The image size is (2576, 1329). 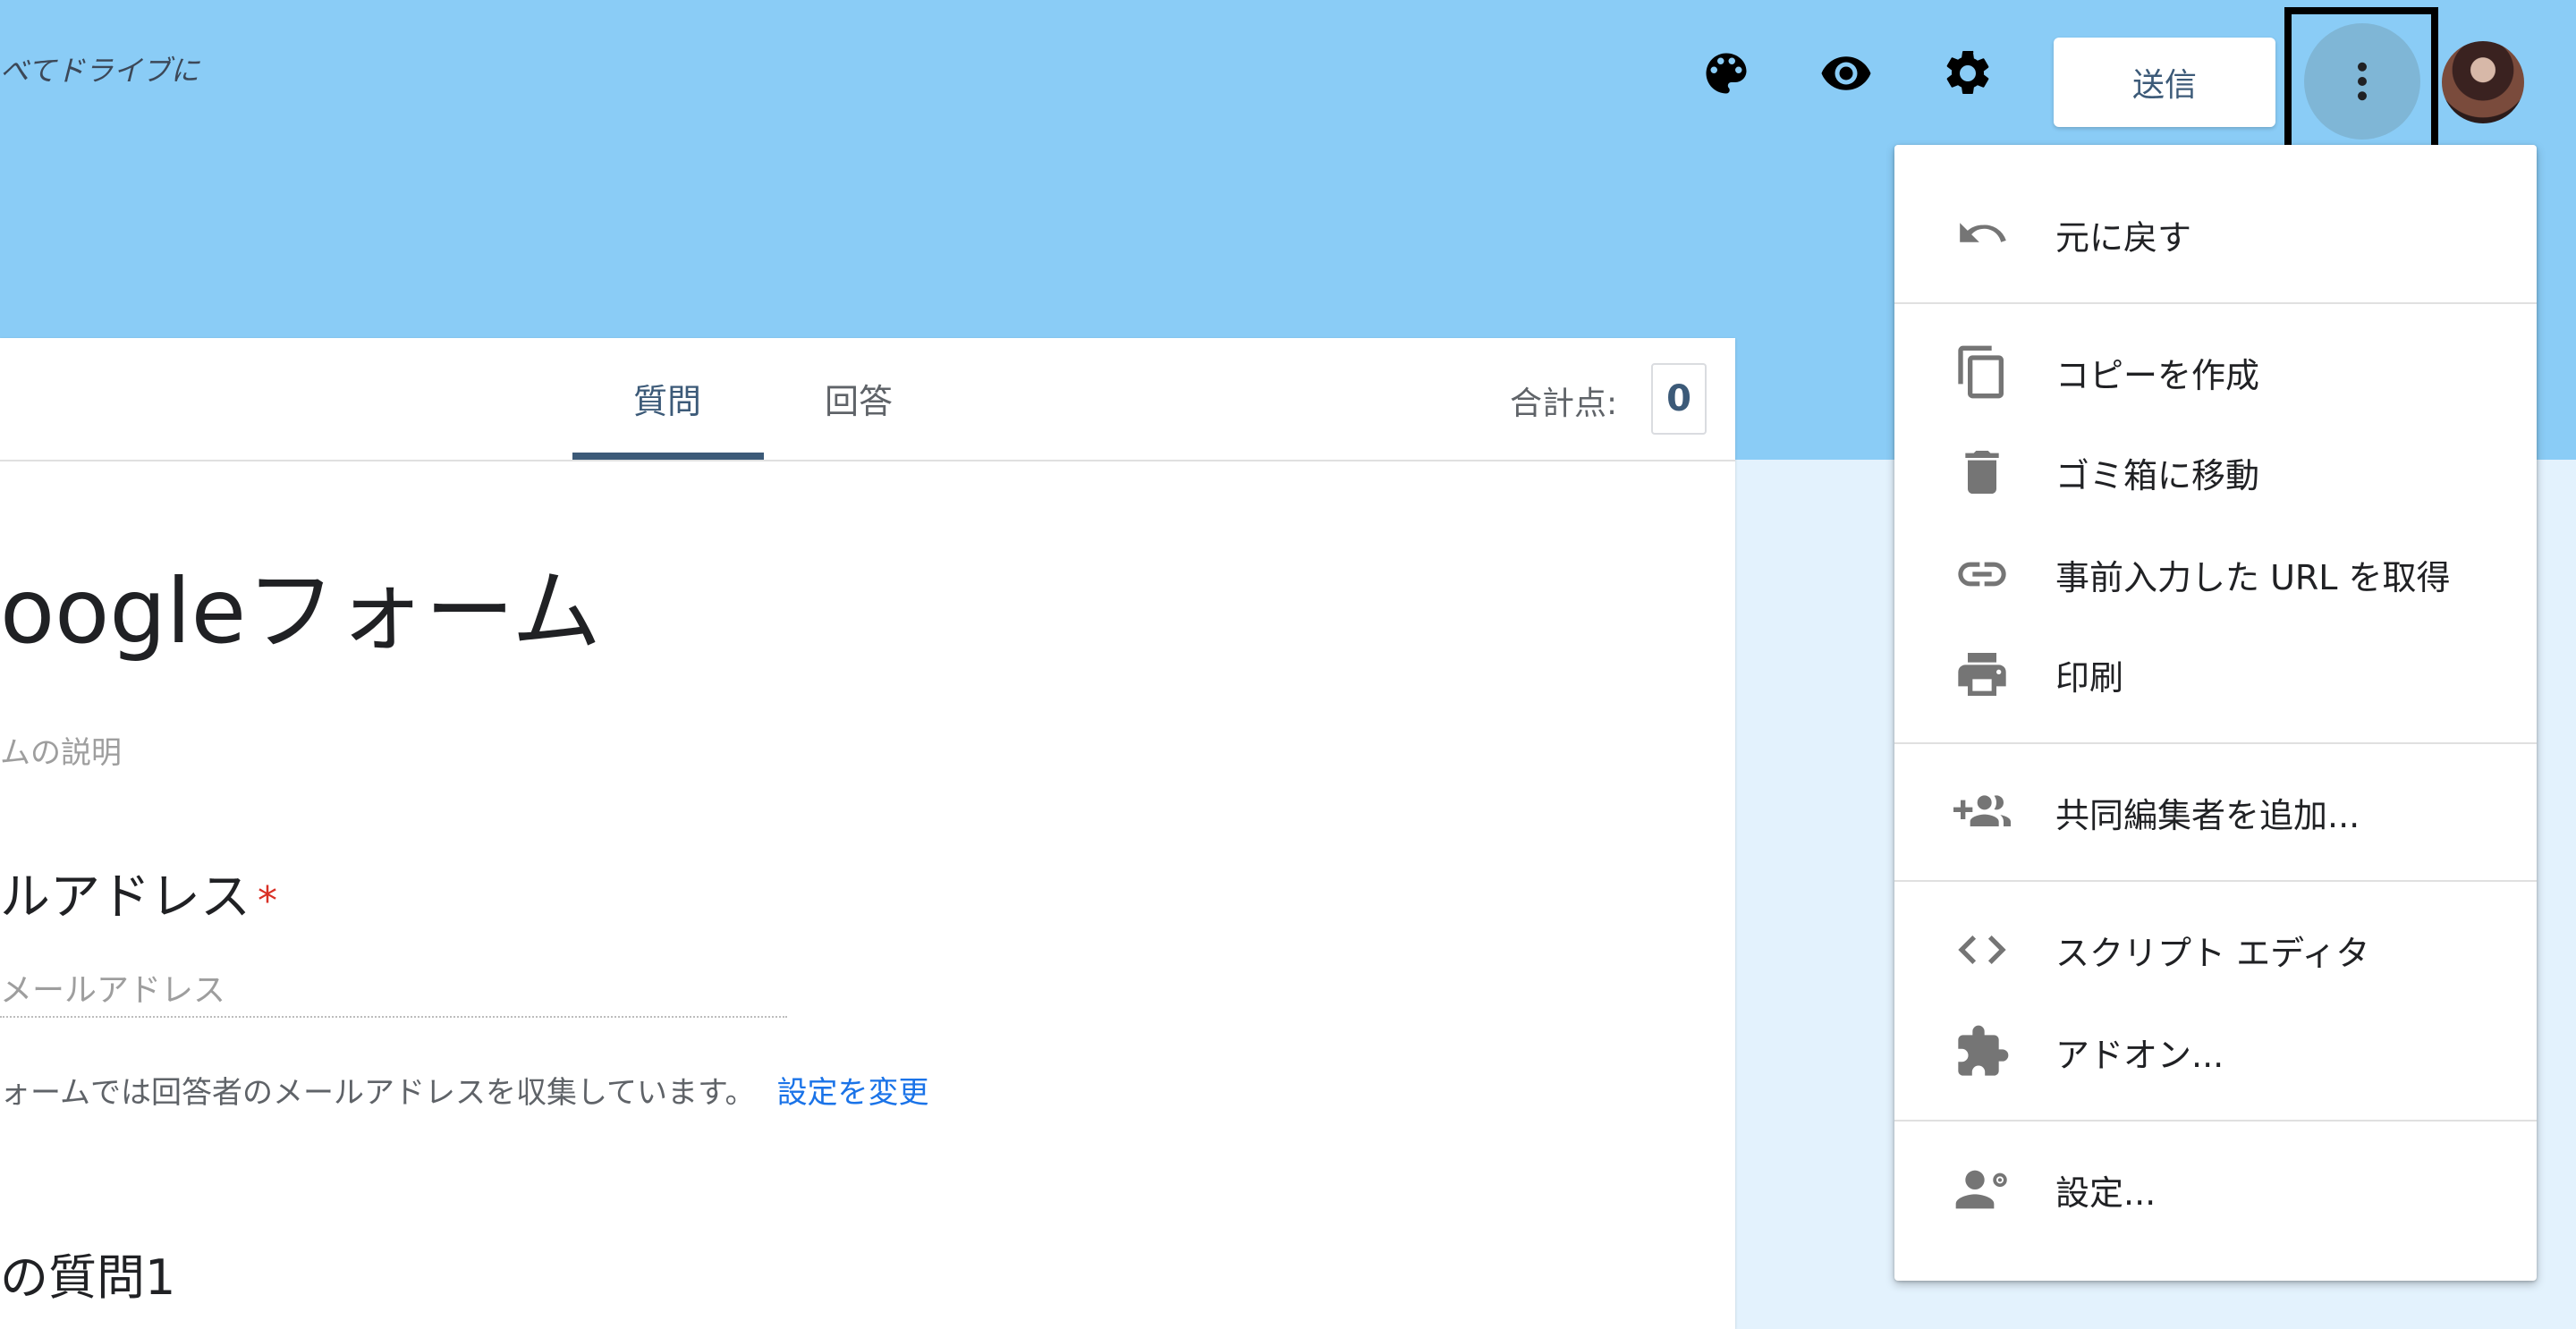 I want to click on palette-icon, so click(x=1726, y=73).